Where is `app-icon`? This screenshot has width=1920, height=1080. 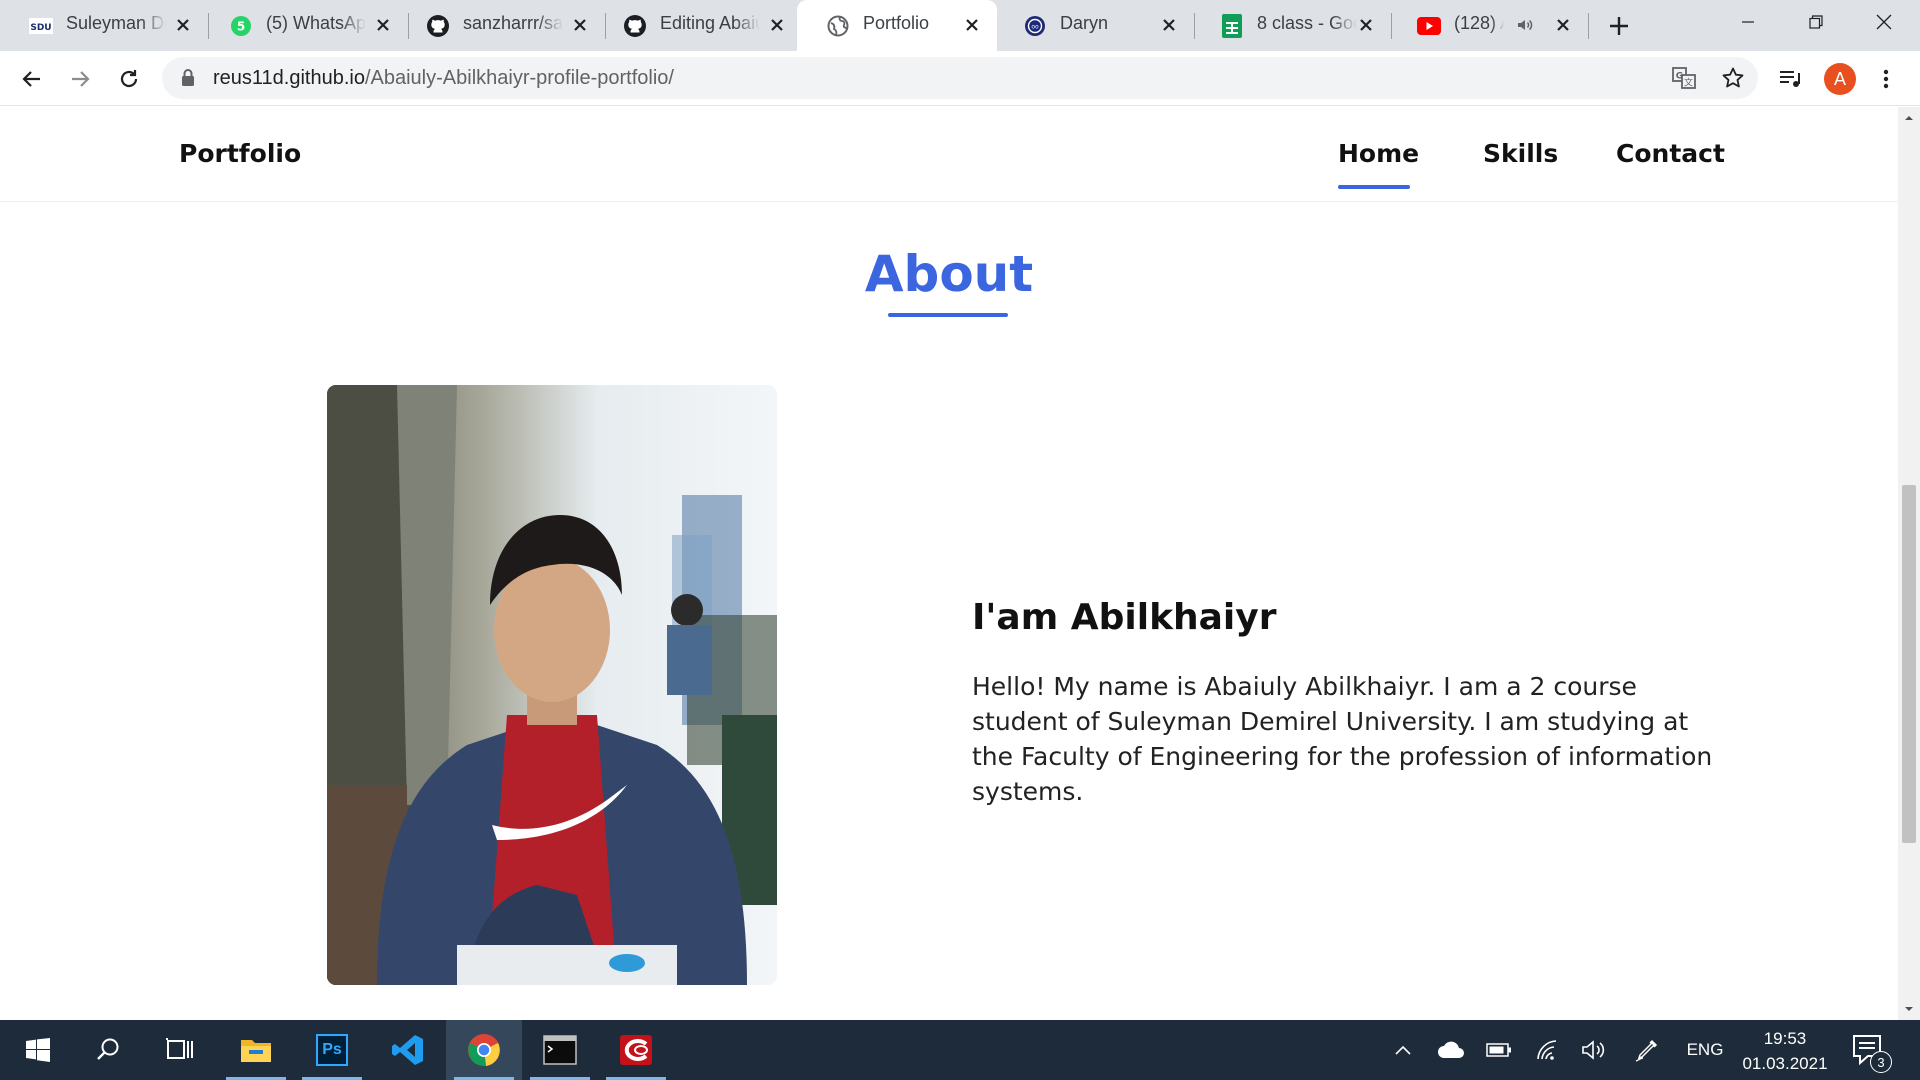 app-icon is located at coordinates (636, 1050).